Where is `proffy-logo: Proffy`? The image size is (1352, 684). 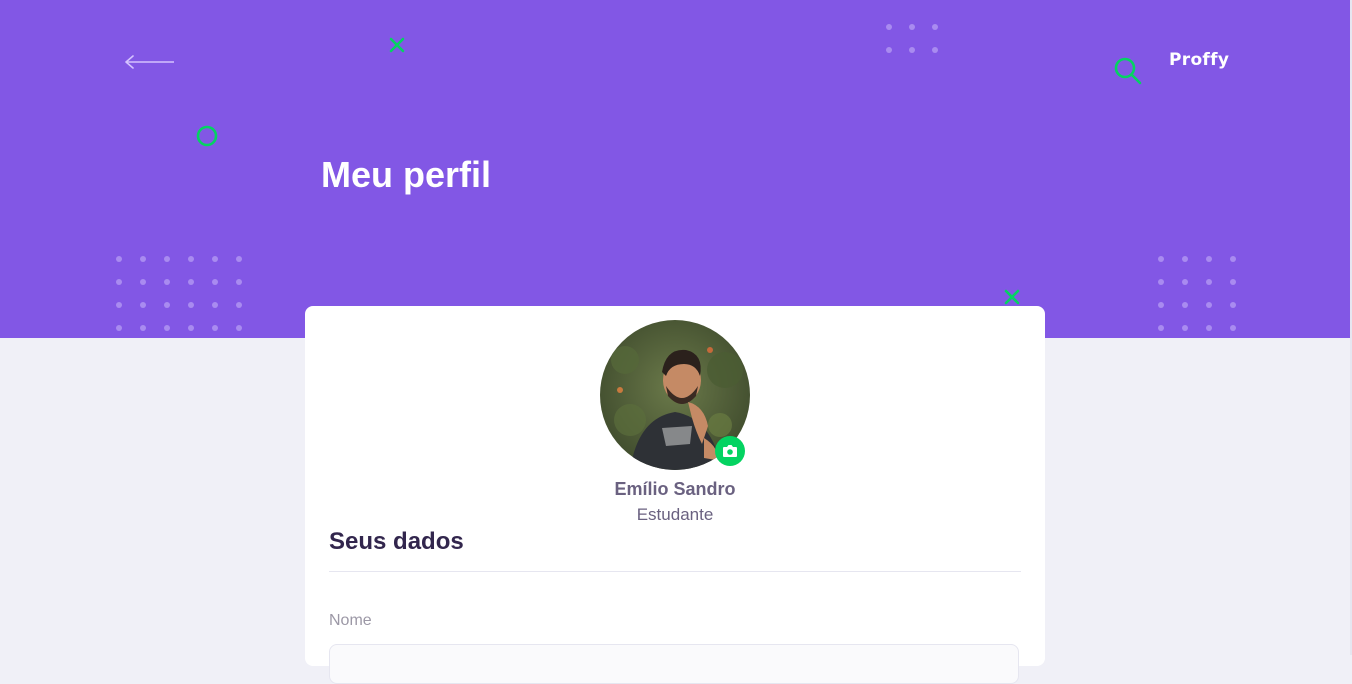
proffy-logo: Proffy is located at coordinates (1199, 60).